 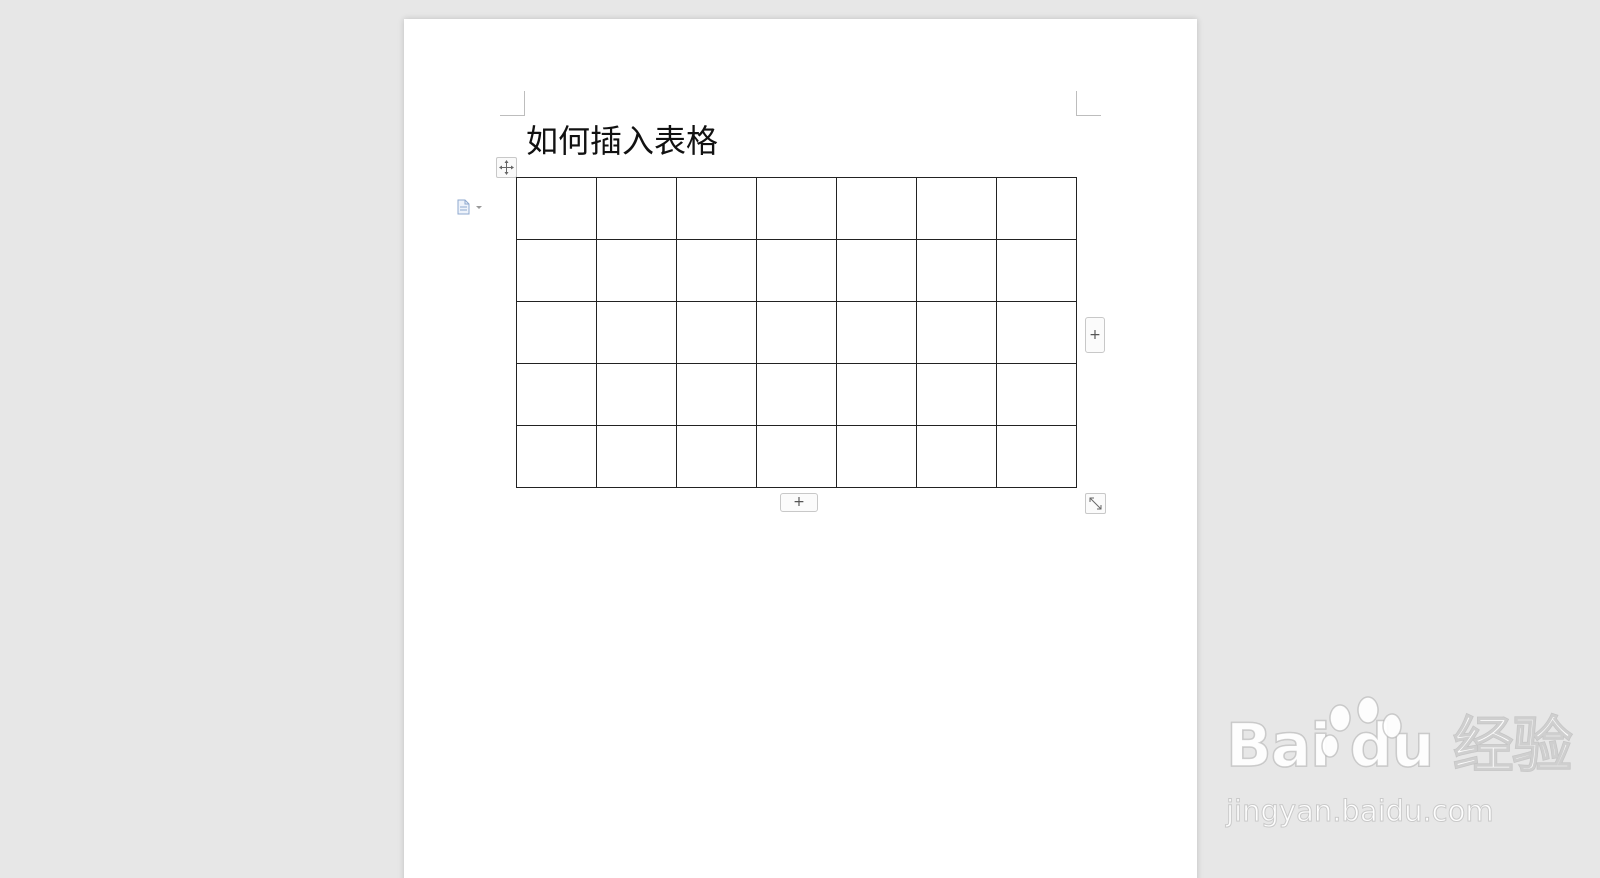 I want to click on document-icon, so click(x=463, y=207).